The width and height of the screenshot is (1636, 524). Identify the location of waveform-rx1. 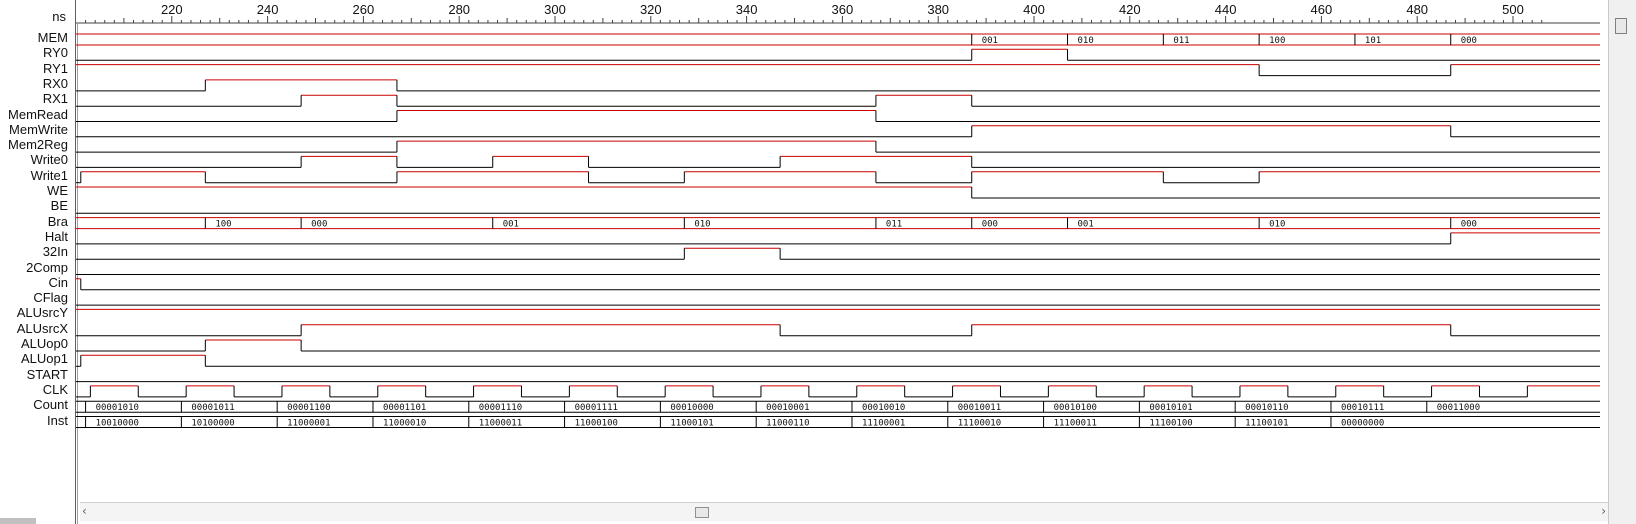
(838, 100).